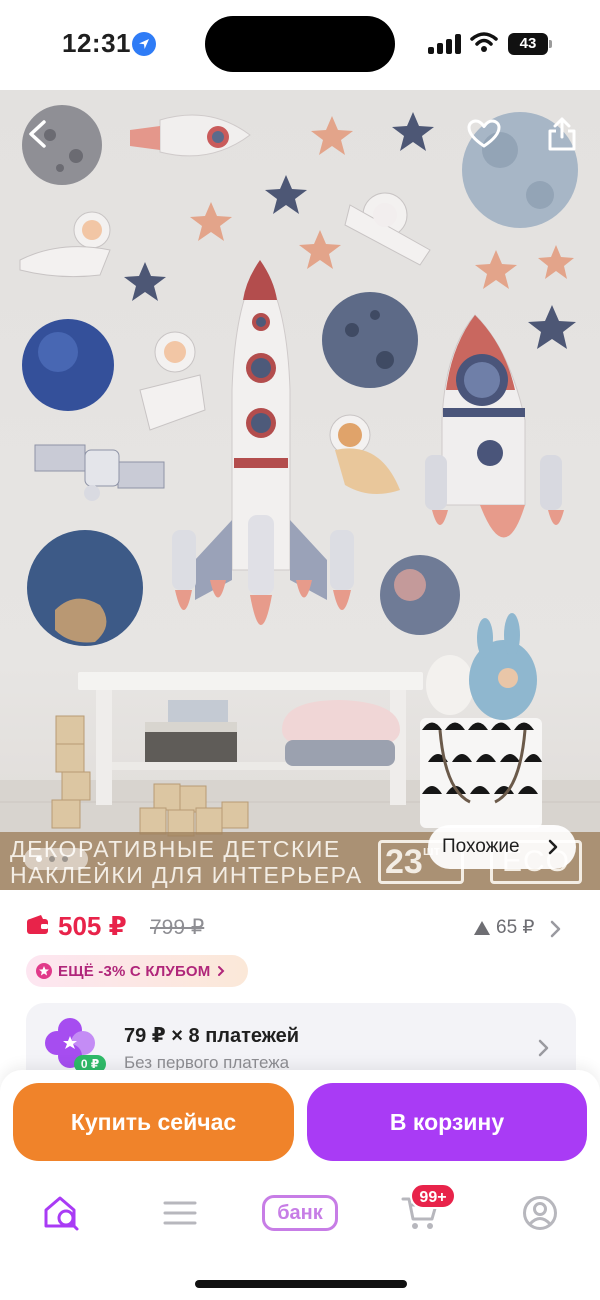 Image resolution: width=600 pixels, height=1300 pixels. Describe the element at coordinates (177, 927) in the screenshot. I see `price-old: 799 ₽` at that location.